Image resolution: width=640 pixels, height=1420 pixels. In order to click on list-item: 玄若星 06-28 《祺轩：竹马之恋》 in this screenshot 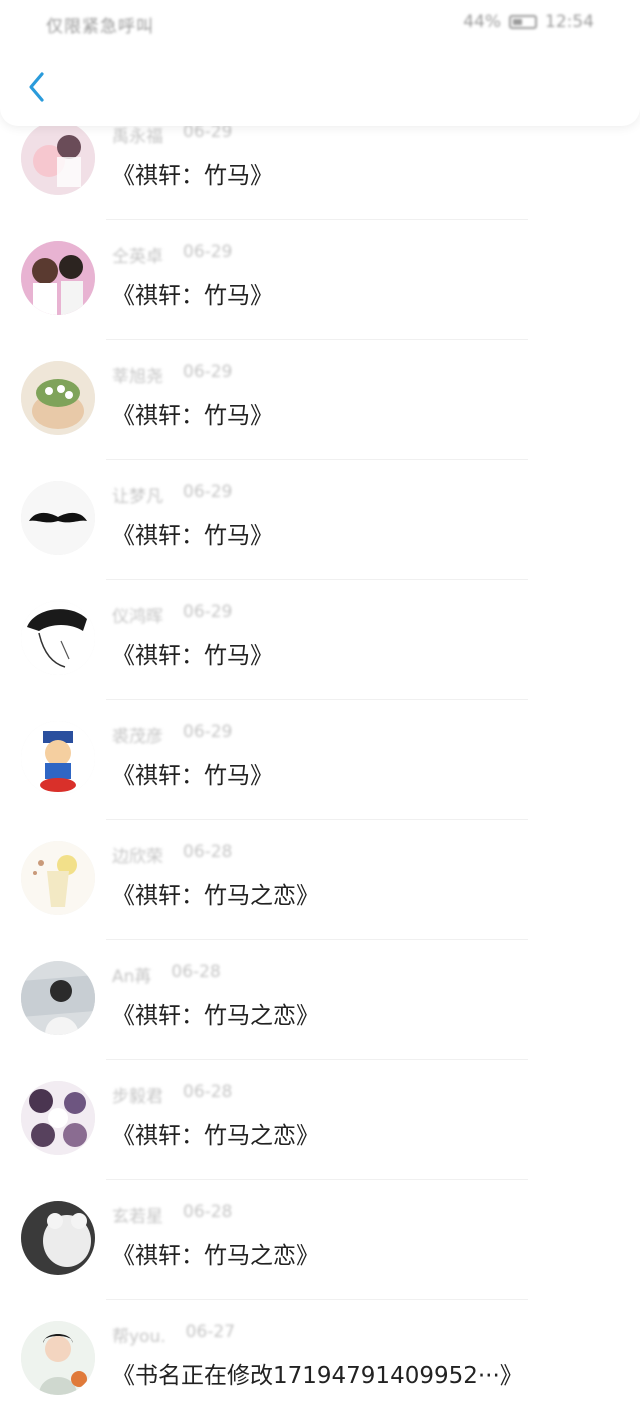, I will do `click(320, 1240)`.